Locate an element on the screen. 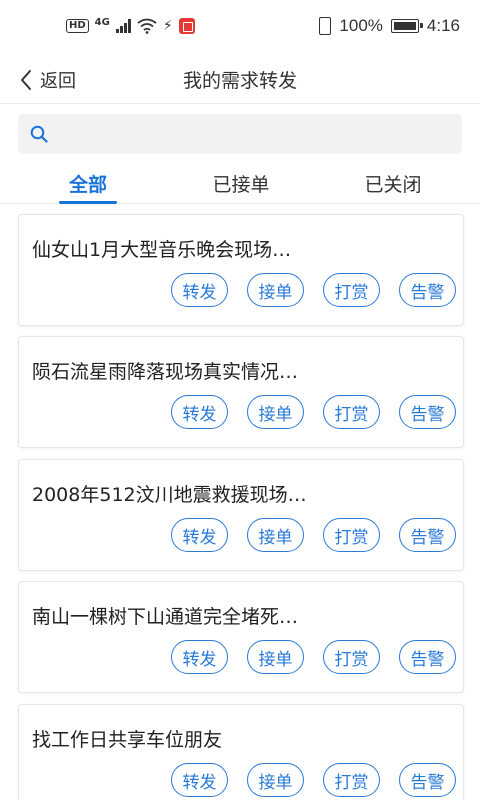 The width and height of the screenshot is (480, 800). tab-closed: 已关闭 is located at coordinates (393, 183).